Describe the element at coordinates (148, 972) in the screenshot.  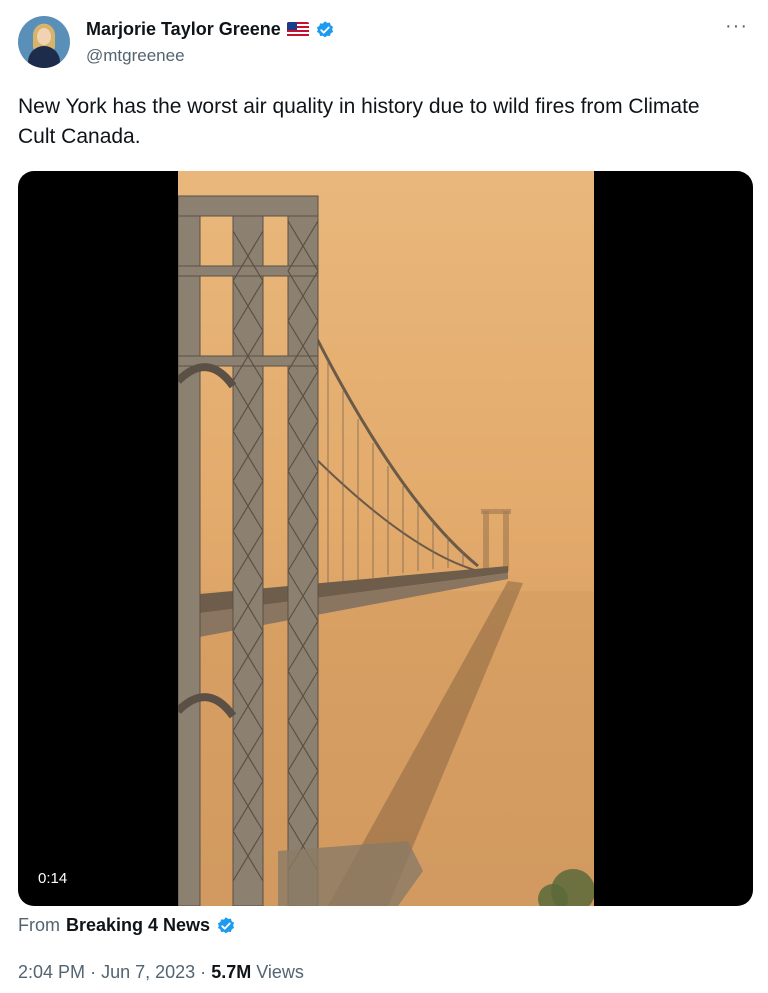
I see `tweet-date: Jun 7, 2023` at that location.